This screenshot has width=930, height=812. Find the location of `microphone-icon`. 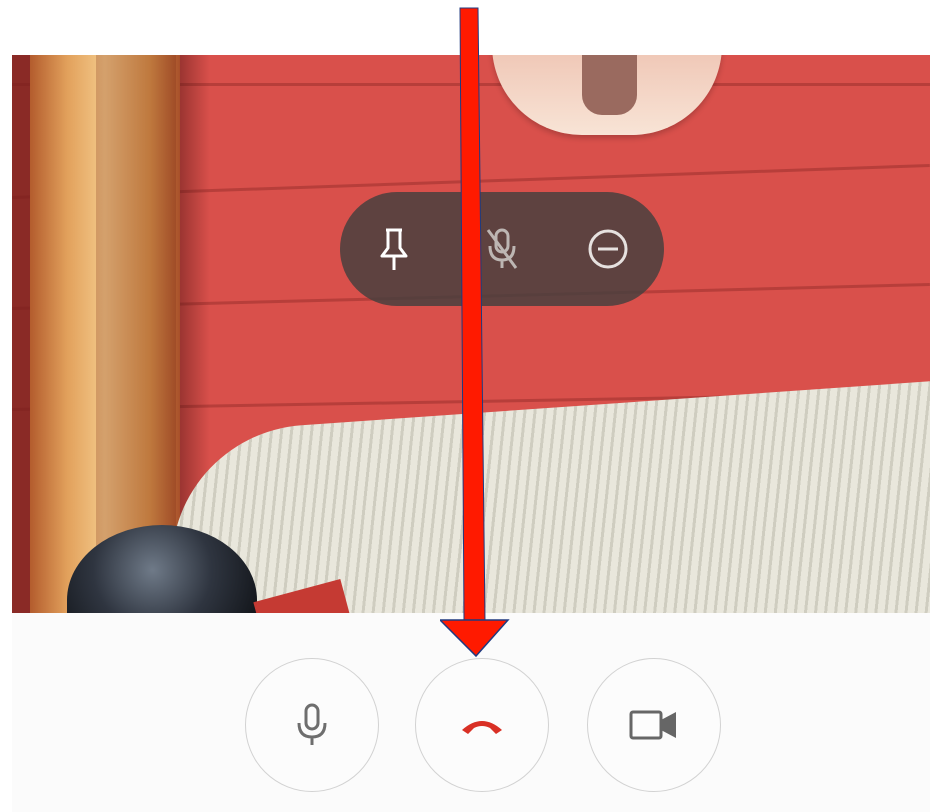

microphone-icon is located at coordinates (312, 724).